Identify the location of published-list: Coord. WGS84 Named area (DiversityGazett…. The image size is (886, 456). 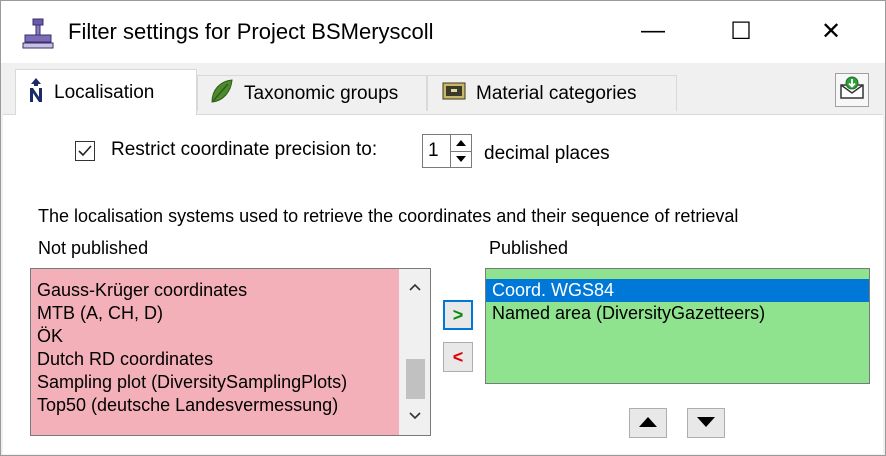
(677, 326).